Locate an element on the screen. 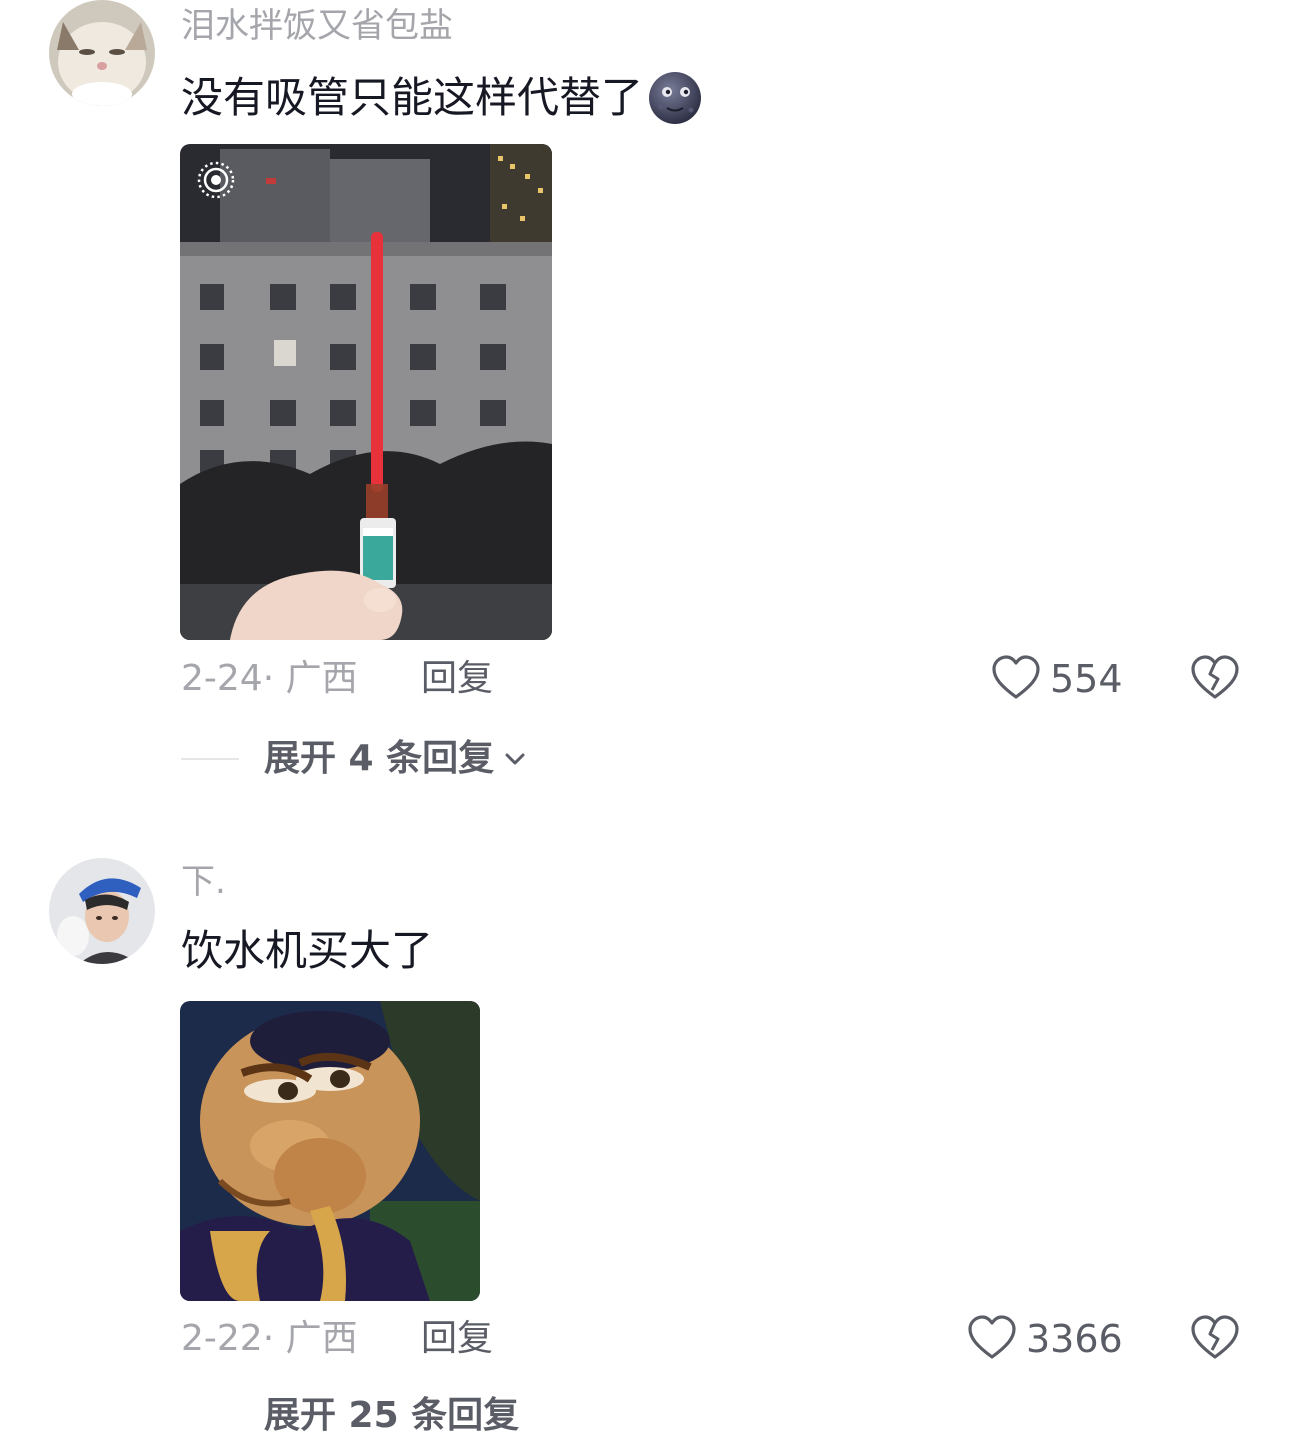 Image resolution: width=1290 pixels, height=1438 pixels. expand-replies-label: 展开 25 条回复 is located at coordinates (392, 1415).